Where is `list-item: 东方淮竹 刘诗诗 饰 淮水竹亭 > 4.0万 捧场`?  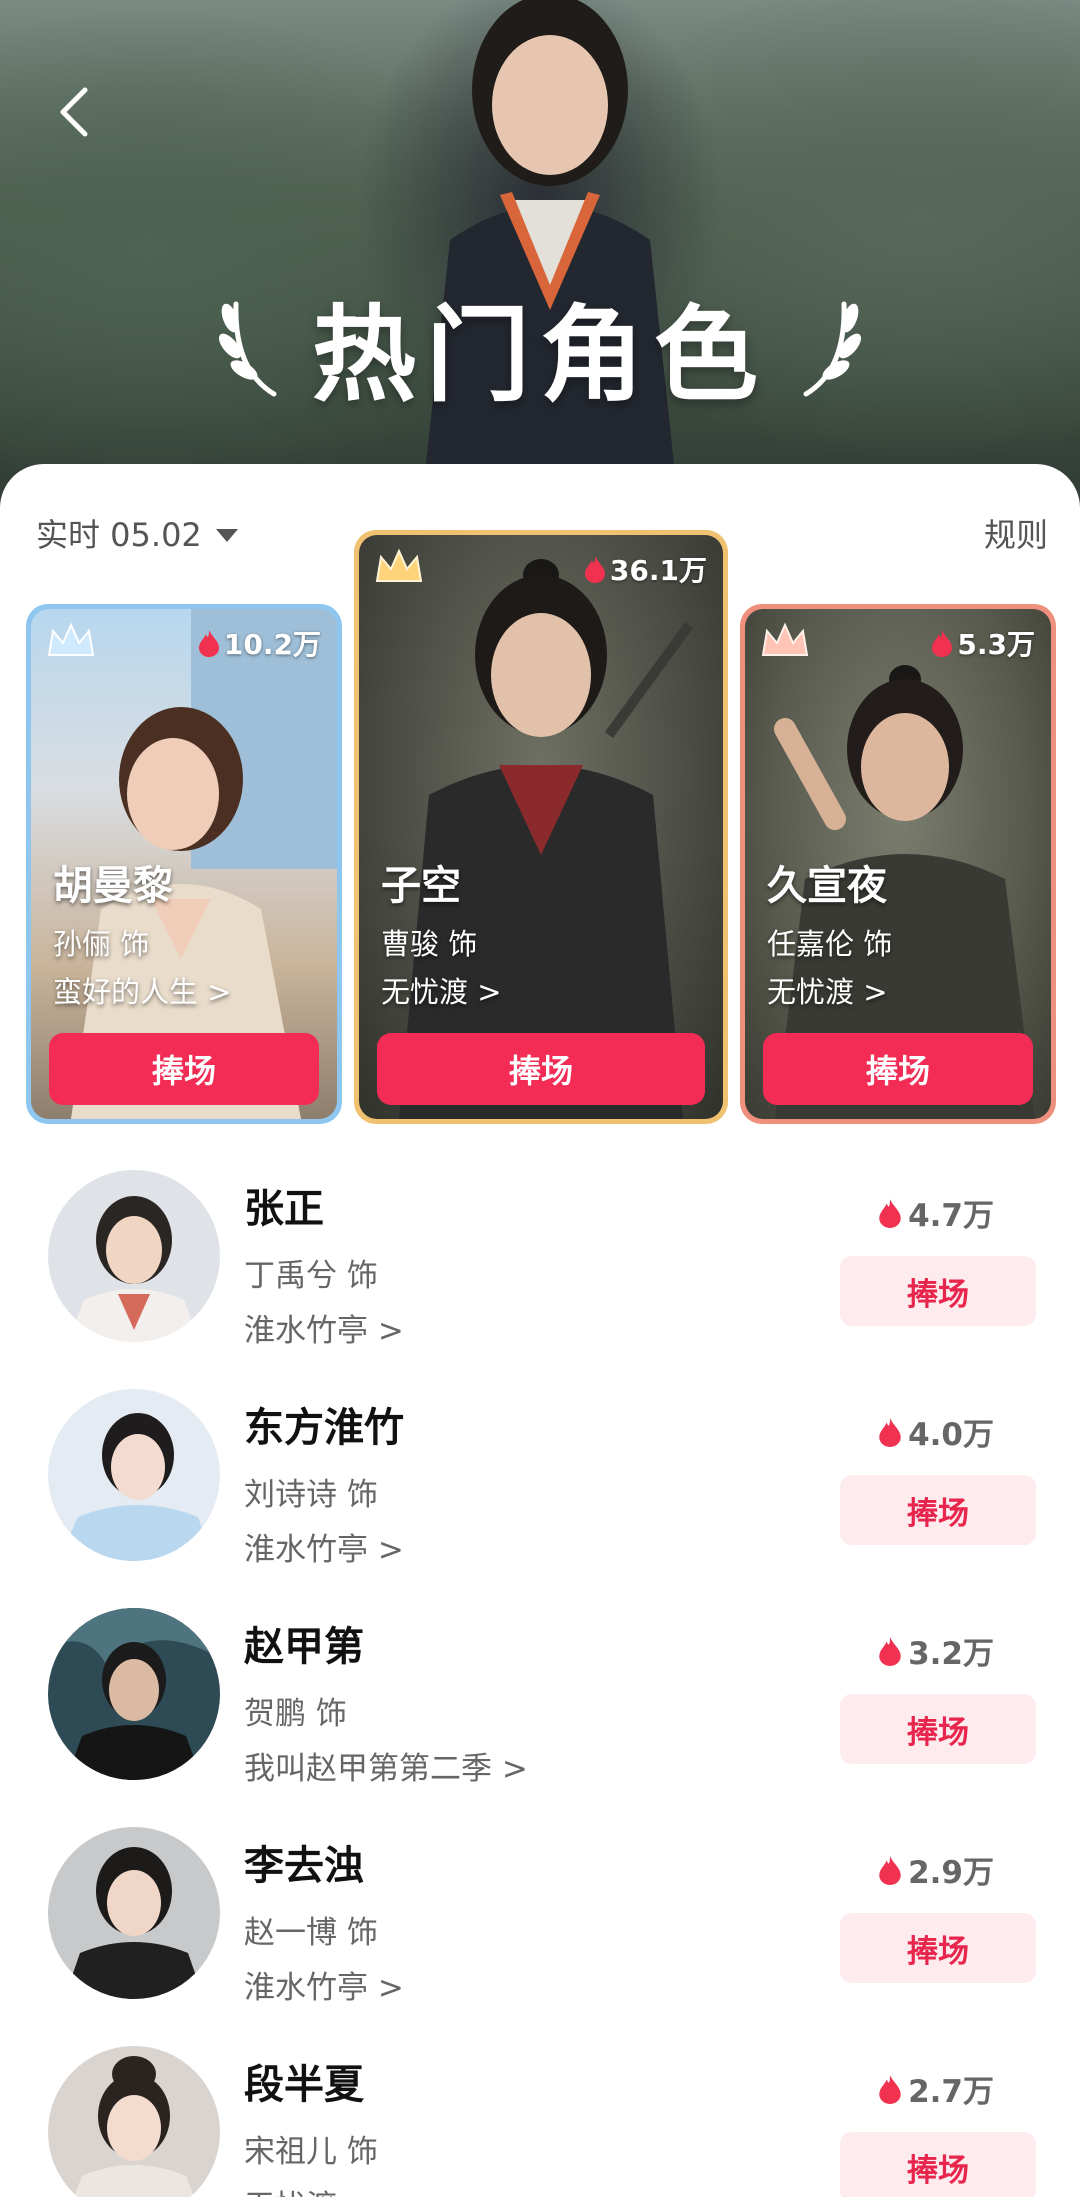 list-item: 东方淮竹 刘诗诗 饰 淮水竹亭 > 4.0万 捧场 is located at coordinates (540, 1492).